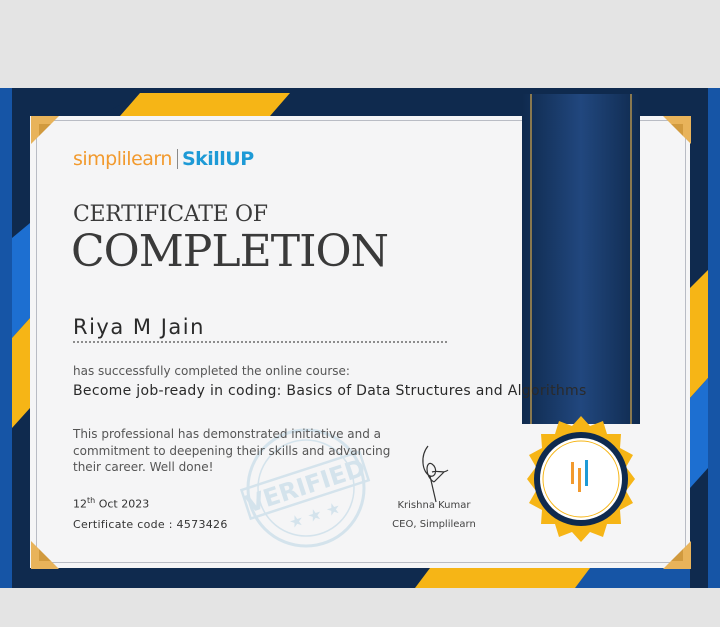  I want to click on certificate-code: Certificate code : 4573426, so click(150, 524).